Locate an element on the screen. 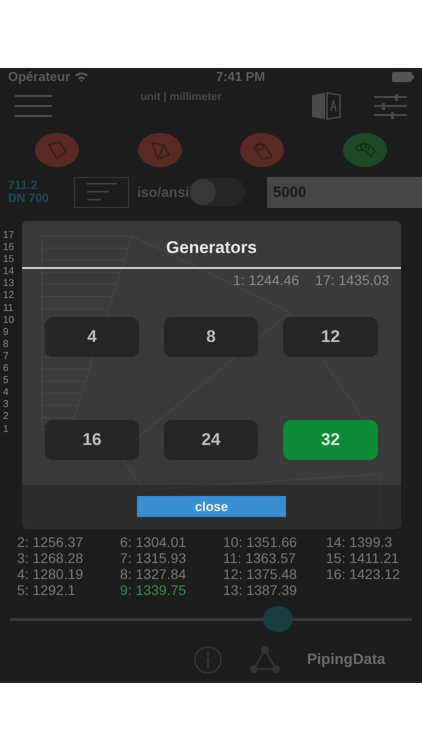 The height and width of the screenshot is (750, 422). battery-icon is located at coordinates (403, 77).